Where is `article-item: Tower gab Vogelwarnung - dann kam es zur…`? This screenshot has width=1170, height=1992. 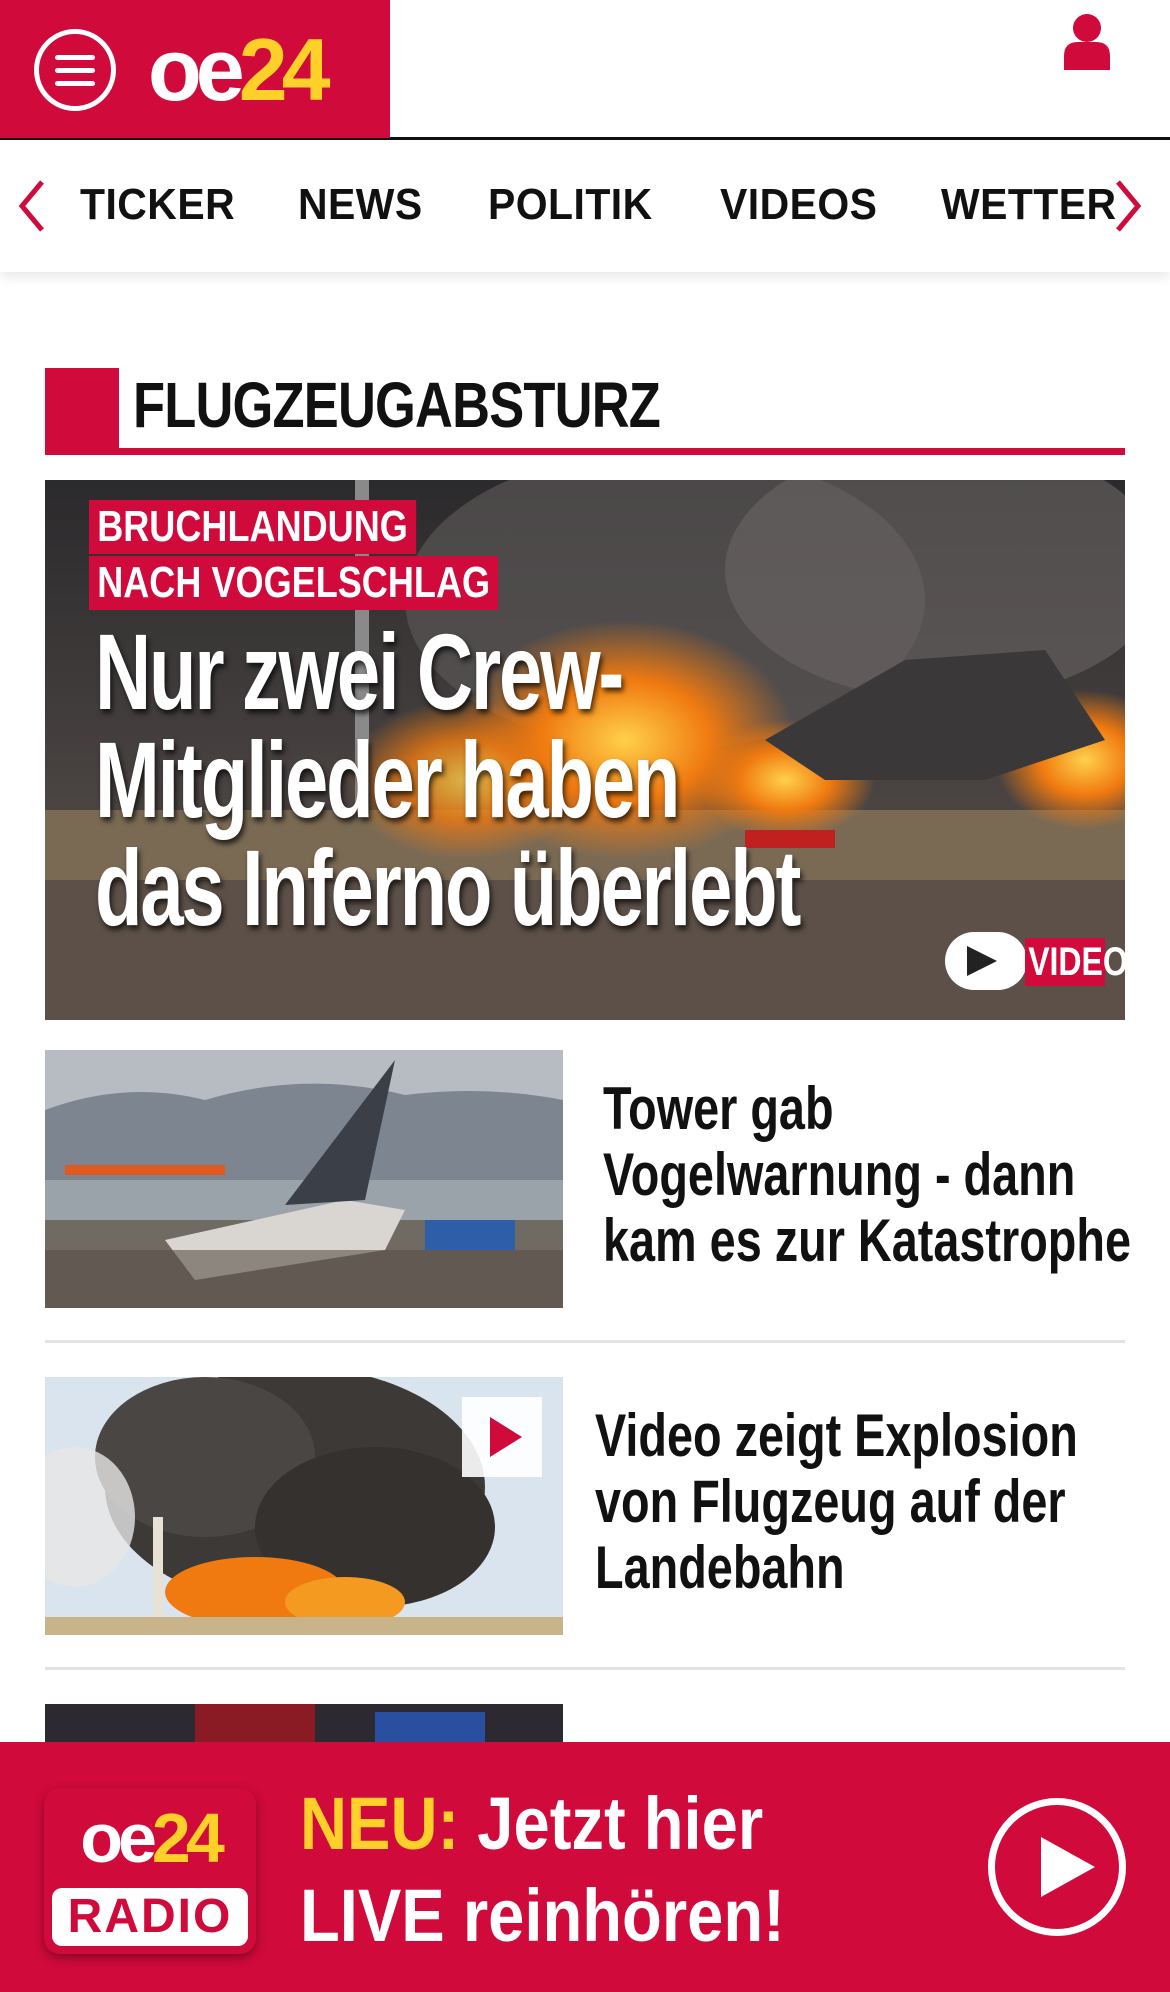
article-item: Tower gab Vogelwarnung - dann kam es zur… is located at coordinates (588, 1179).